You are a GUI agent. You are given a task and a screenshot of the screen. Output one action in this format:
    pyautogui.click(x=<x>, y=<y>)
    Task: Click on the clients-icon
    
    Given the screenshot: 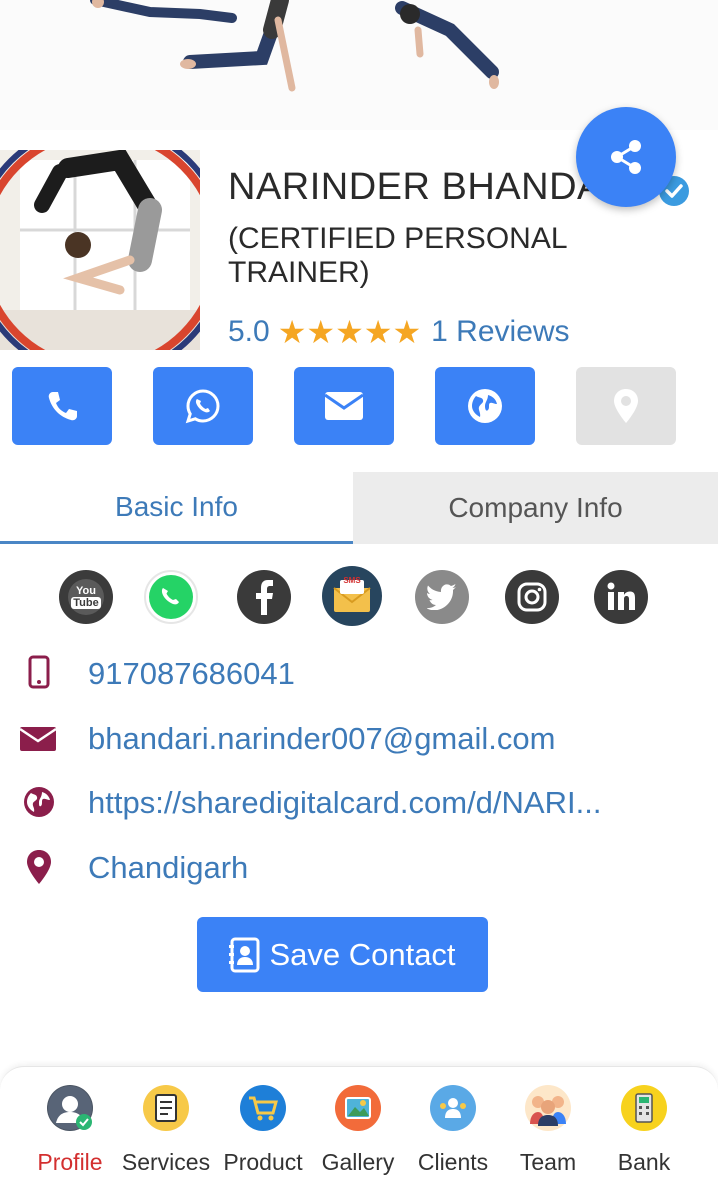 What is the action you would take?
    pyautogui.click(x=453, y=1108)
    